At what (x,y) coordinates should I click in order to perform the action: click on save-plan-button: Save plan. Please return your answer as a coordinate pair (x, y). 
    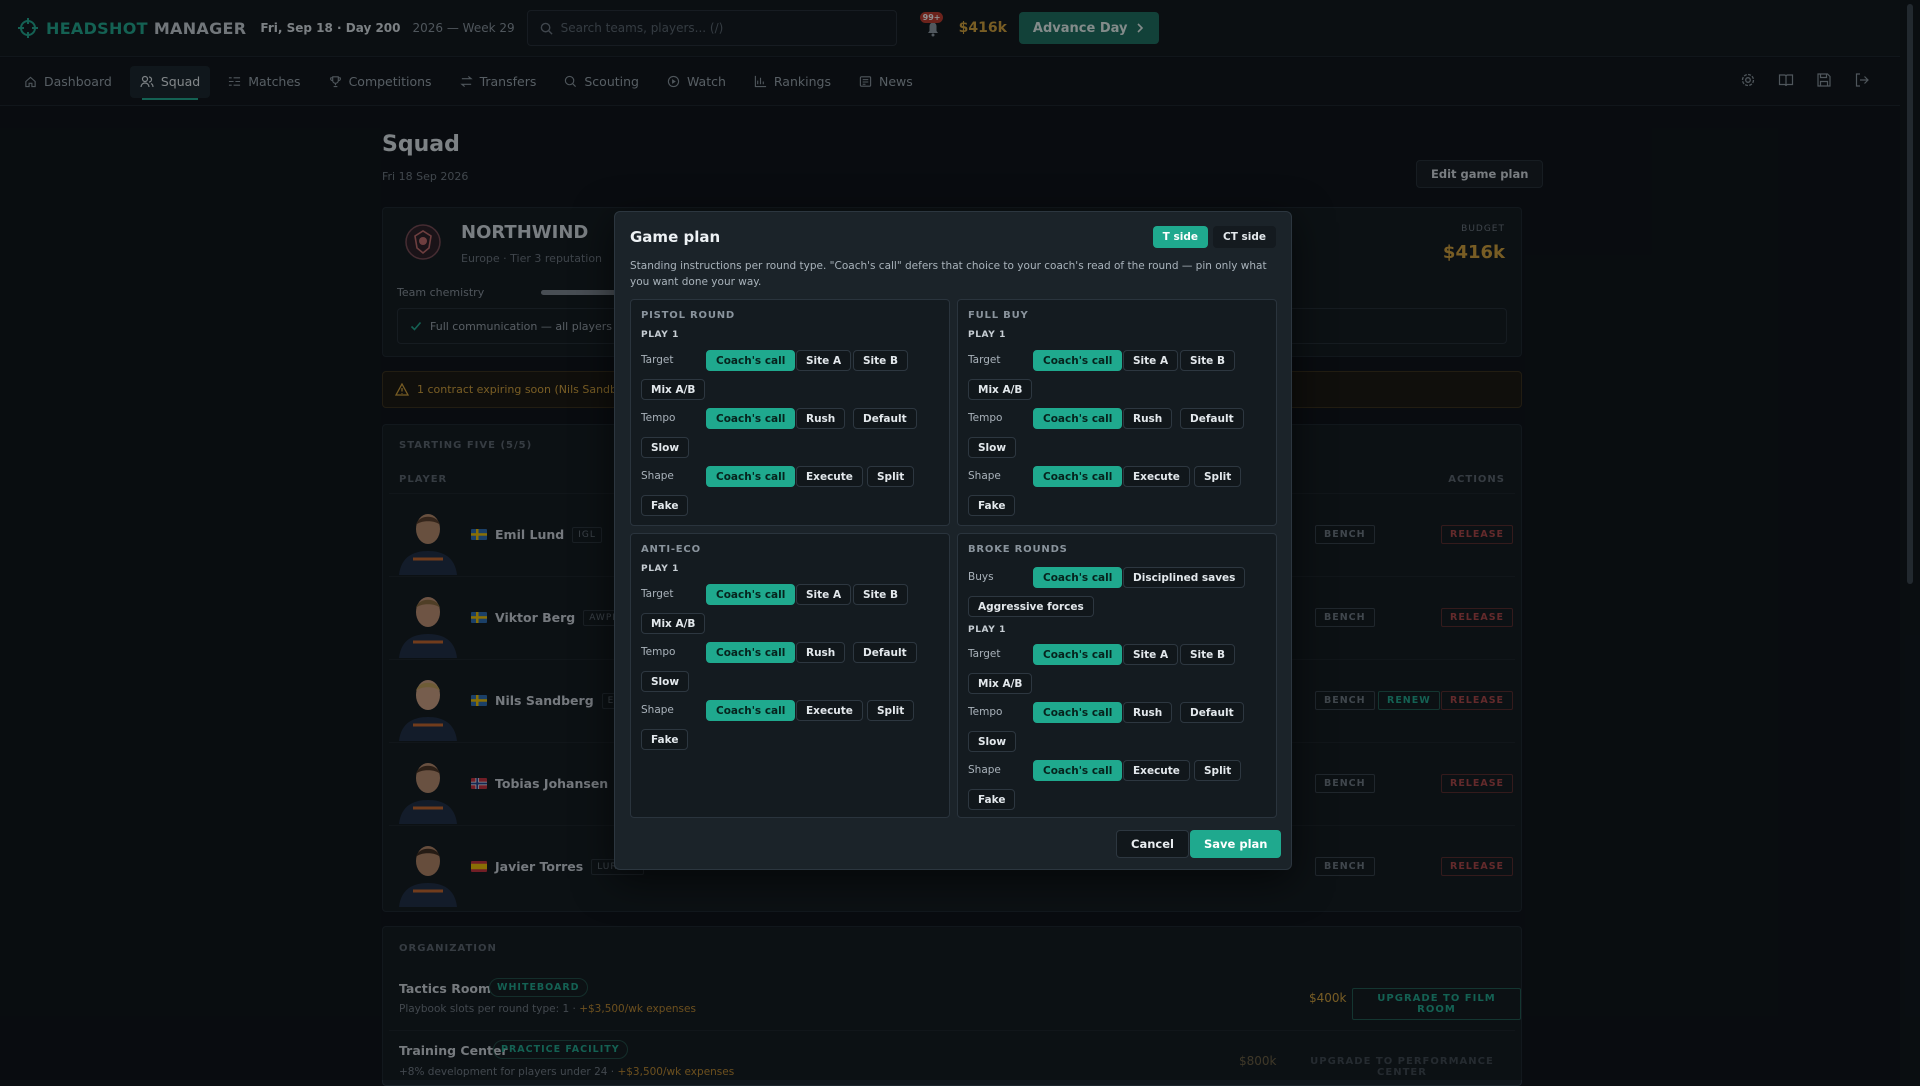
    Looking at the image, I should click on (1236, 844).